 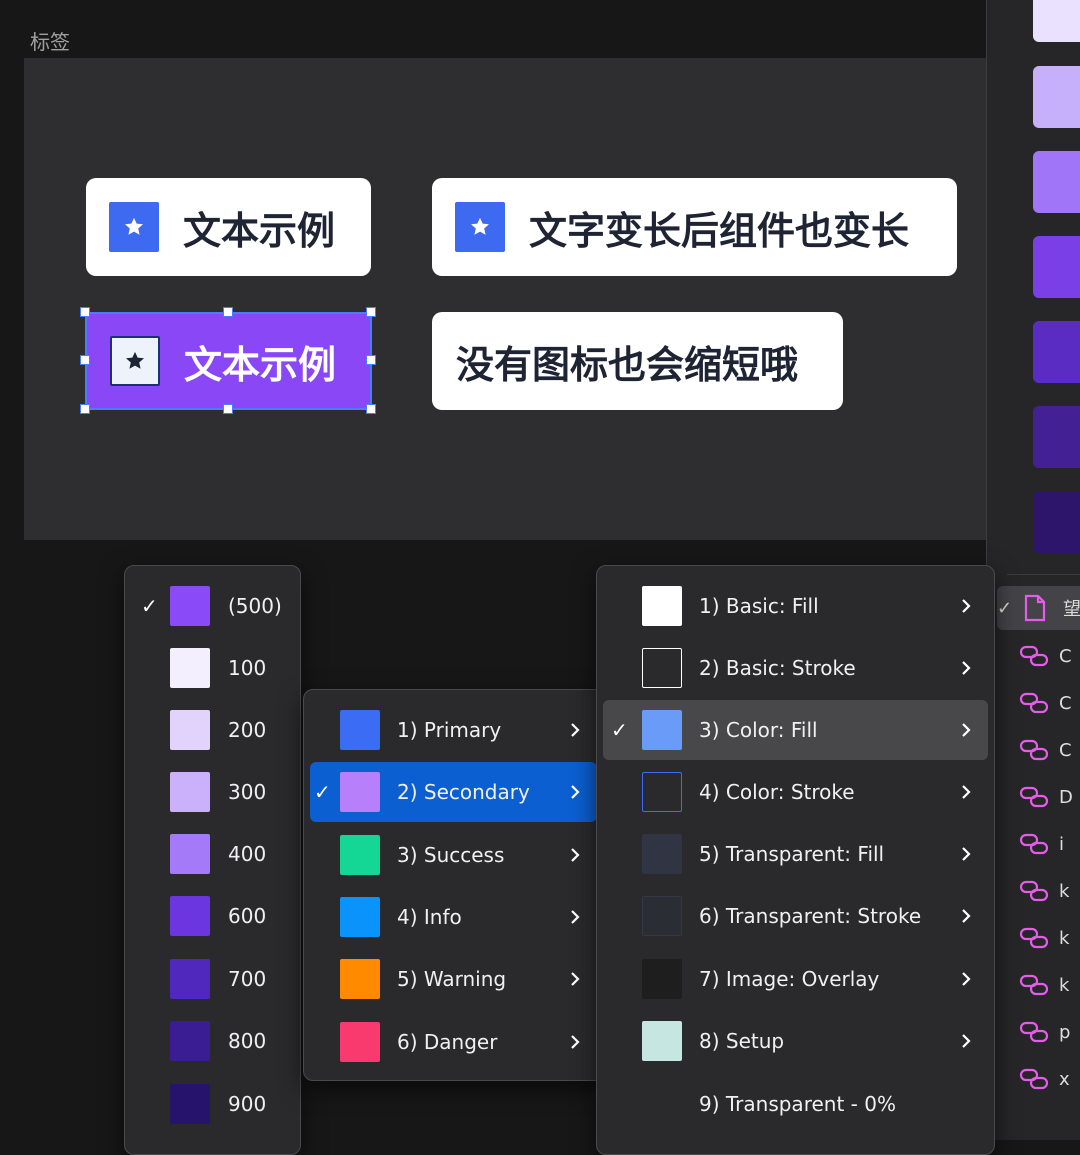 I want to click on menu-item-success: 3) Success, so click(x=453, y=855).